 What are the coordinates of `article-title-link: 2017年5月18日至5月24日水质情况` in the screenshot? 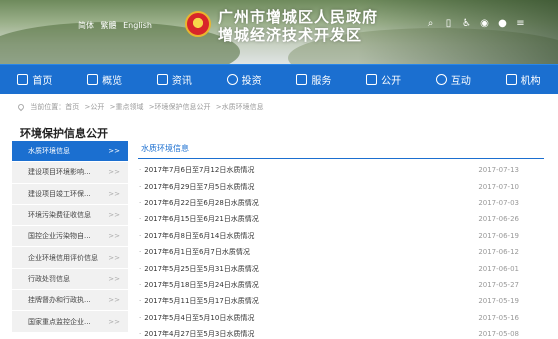 It's located at (199, 285).